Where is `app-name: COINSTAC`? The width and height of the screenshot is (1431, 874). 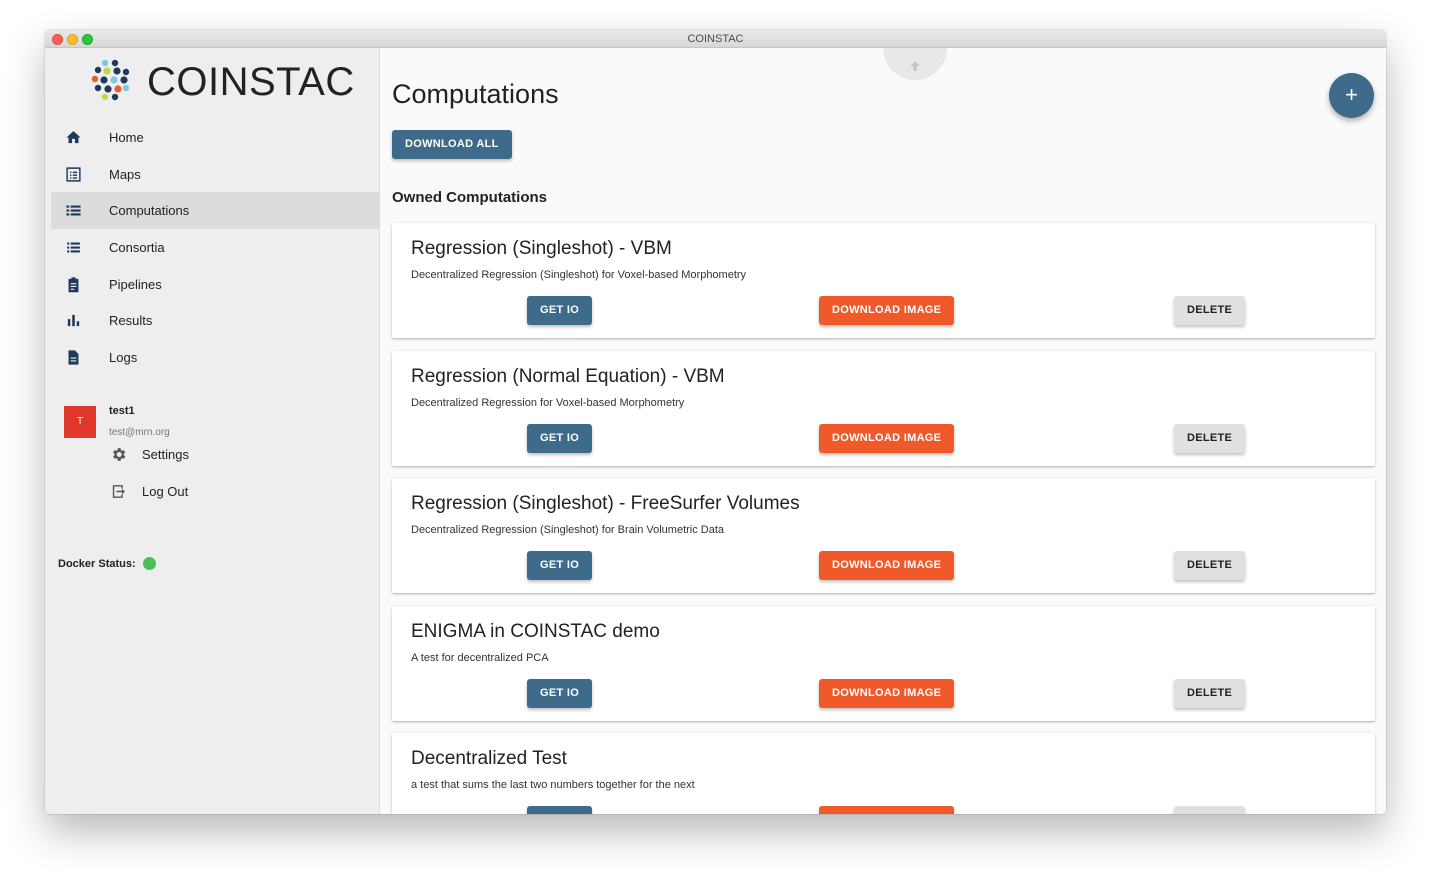 app-name: COINSTAC is located at coordinates (251, 82).